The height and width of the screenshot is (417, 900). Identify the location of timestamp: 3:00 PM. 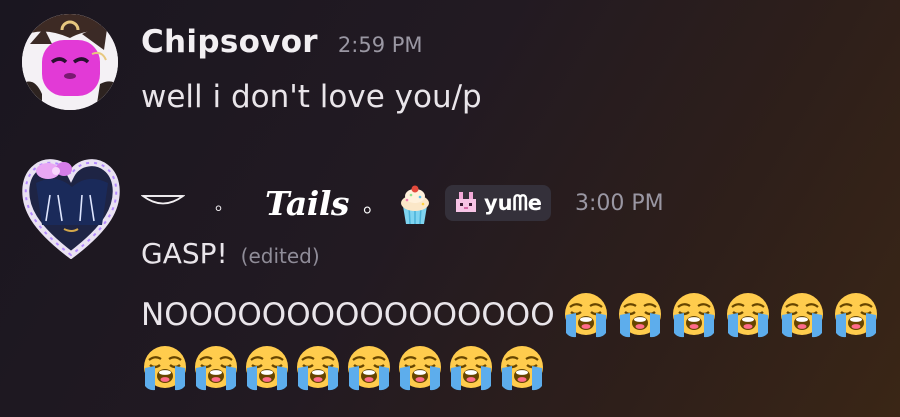
(619, 203).